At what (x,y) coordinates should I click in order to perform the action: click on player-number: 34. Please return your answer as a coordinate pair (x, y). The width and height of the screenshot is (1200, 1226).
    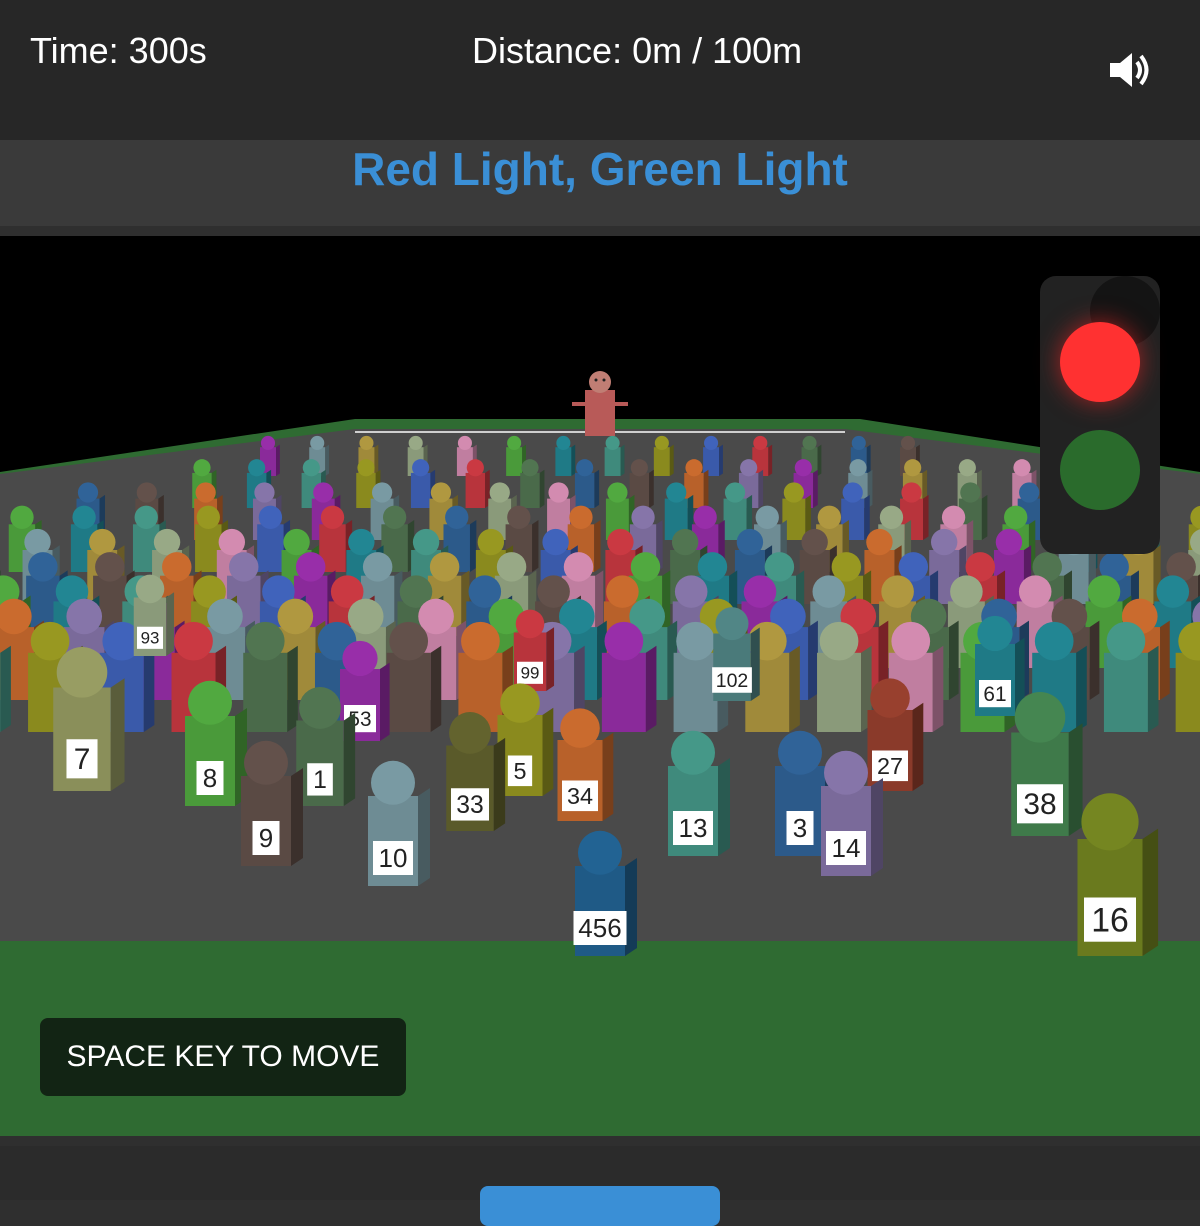
    Looking at the image, I should click on (580, 796).